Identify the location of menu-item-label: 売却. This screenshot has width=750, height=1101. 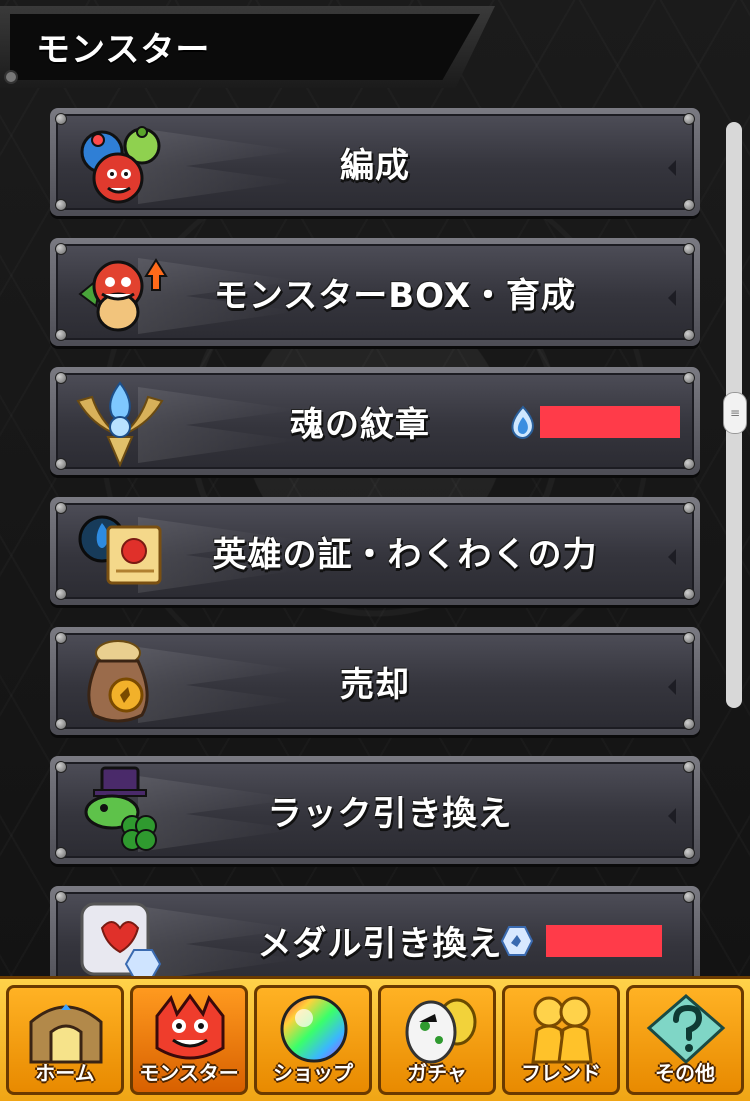
(375, 684).